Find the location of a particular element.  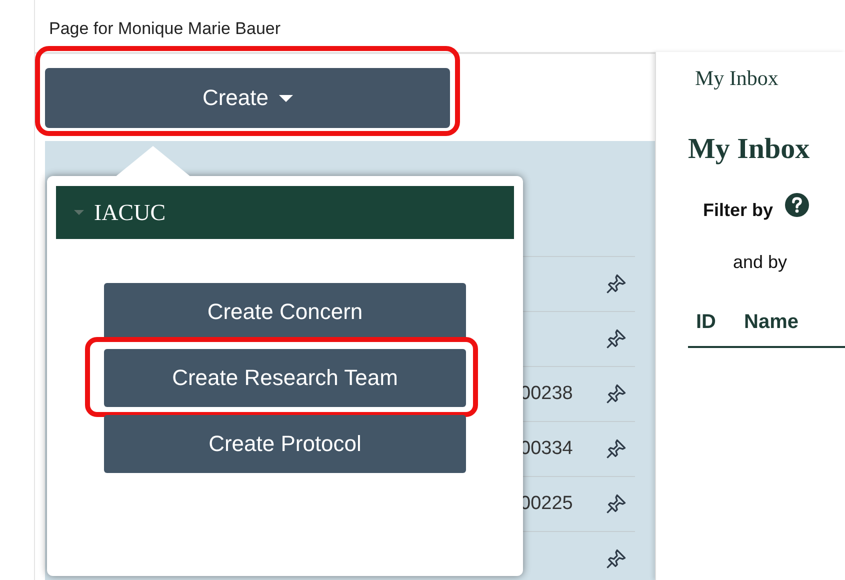

caret-icon is located at coordinates (285, 98).